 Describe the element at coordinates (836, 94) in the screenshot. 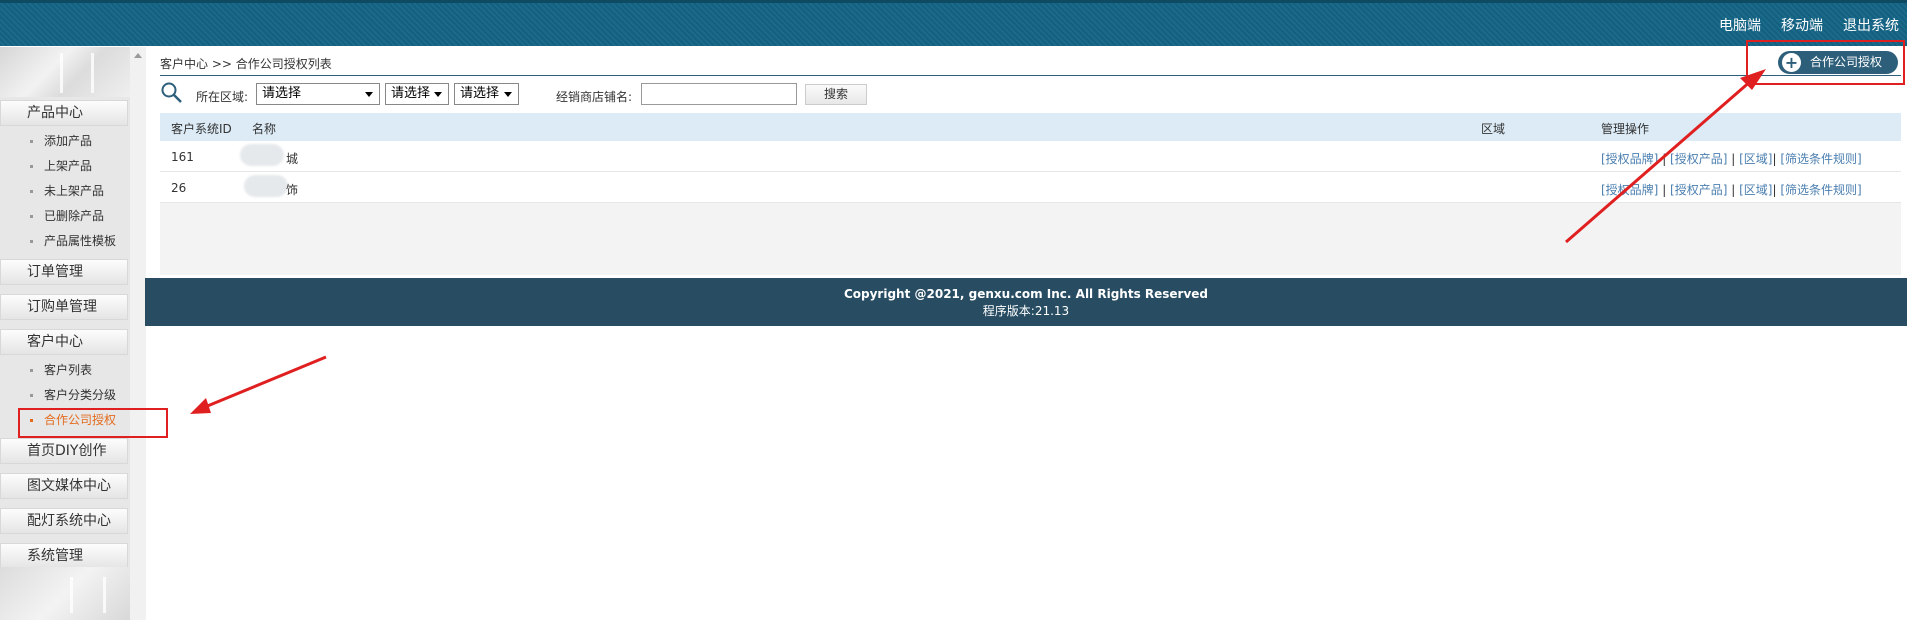

I see `search-button: 搜索` at that location.